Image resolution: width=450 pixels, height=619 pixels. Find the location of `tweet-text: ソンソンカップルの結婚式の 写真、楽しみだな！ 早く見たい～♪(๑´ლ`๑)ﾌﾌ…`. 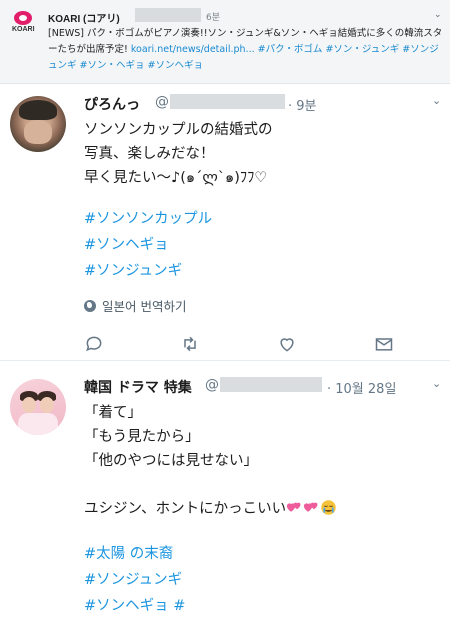

tweet-text: ソンソンカップルの結婚式の 写真、楽しみだな！ 早く見たい～♪(๑´ლ`๑)ﾌﾌ… is located at coordinates (178, 154).